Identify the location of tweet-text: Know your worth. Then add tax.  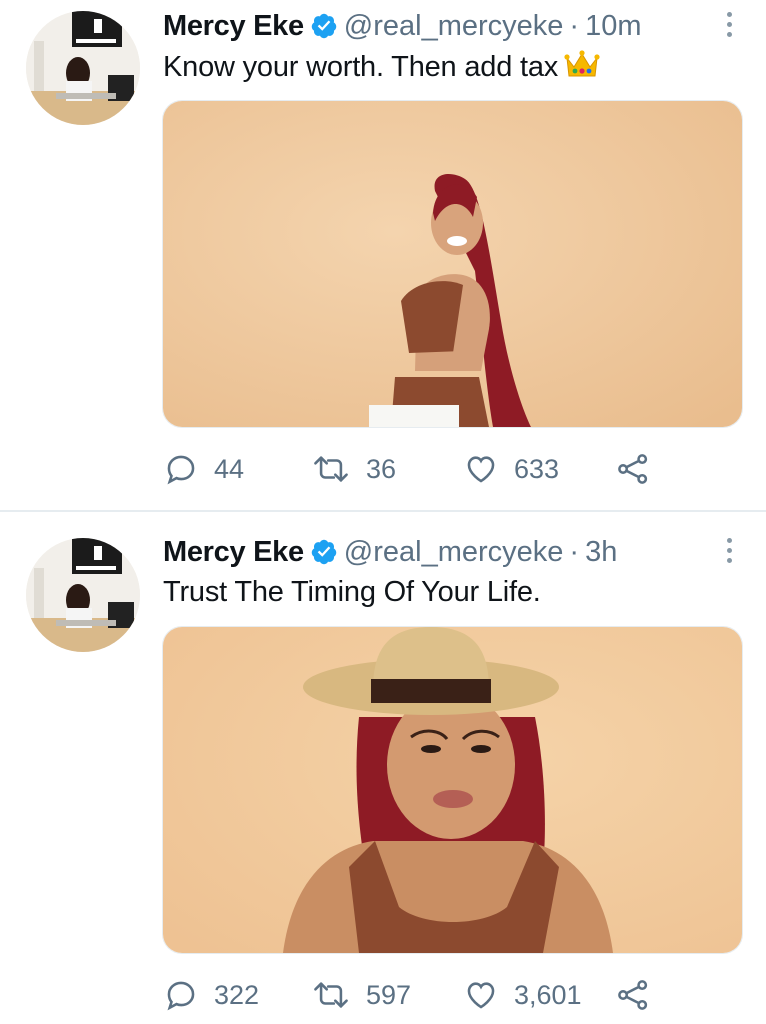
(381, 67).